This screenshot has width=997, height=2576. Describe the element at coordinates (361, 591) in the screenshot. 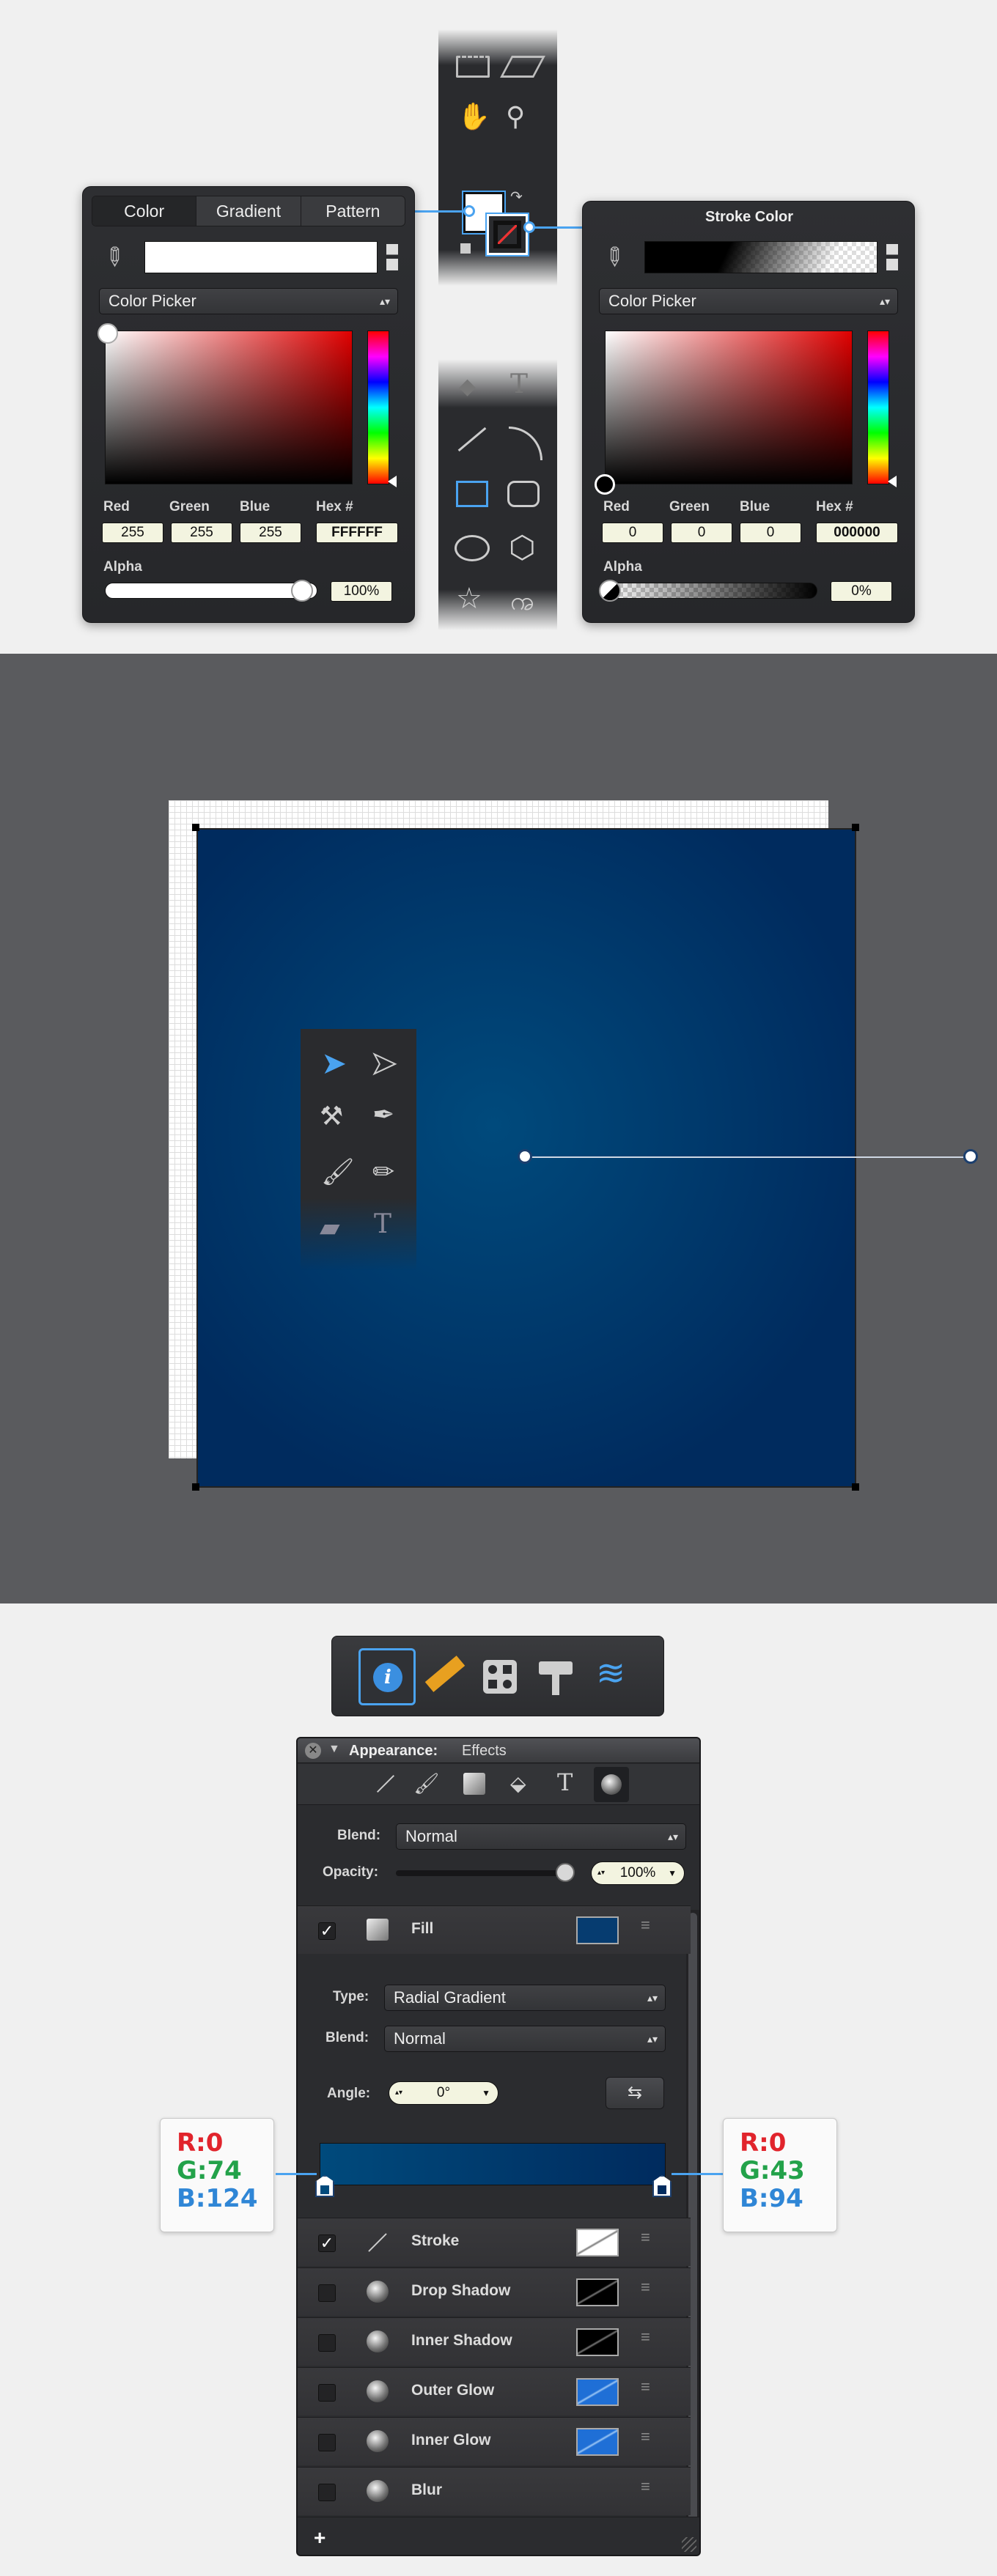

I see `alpha-field: 100%` at that location.